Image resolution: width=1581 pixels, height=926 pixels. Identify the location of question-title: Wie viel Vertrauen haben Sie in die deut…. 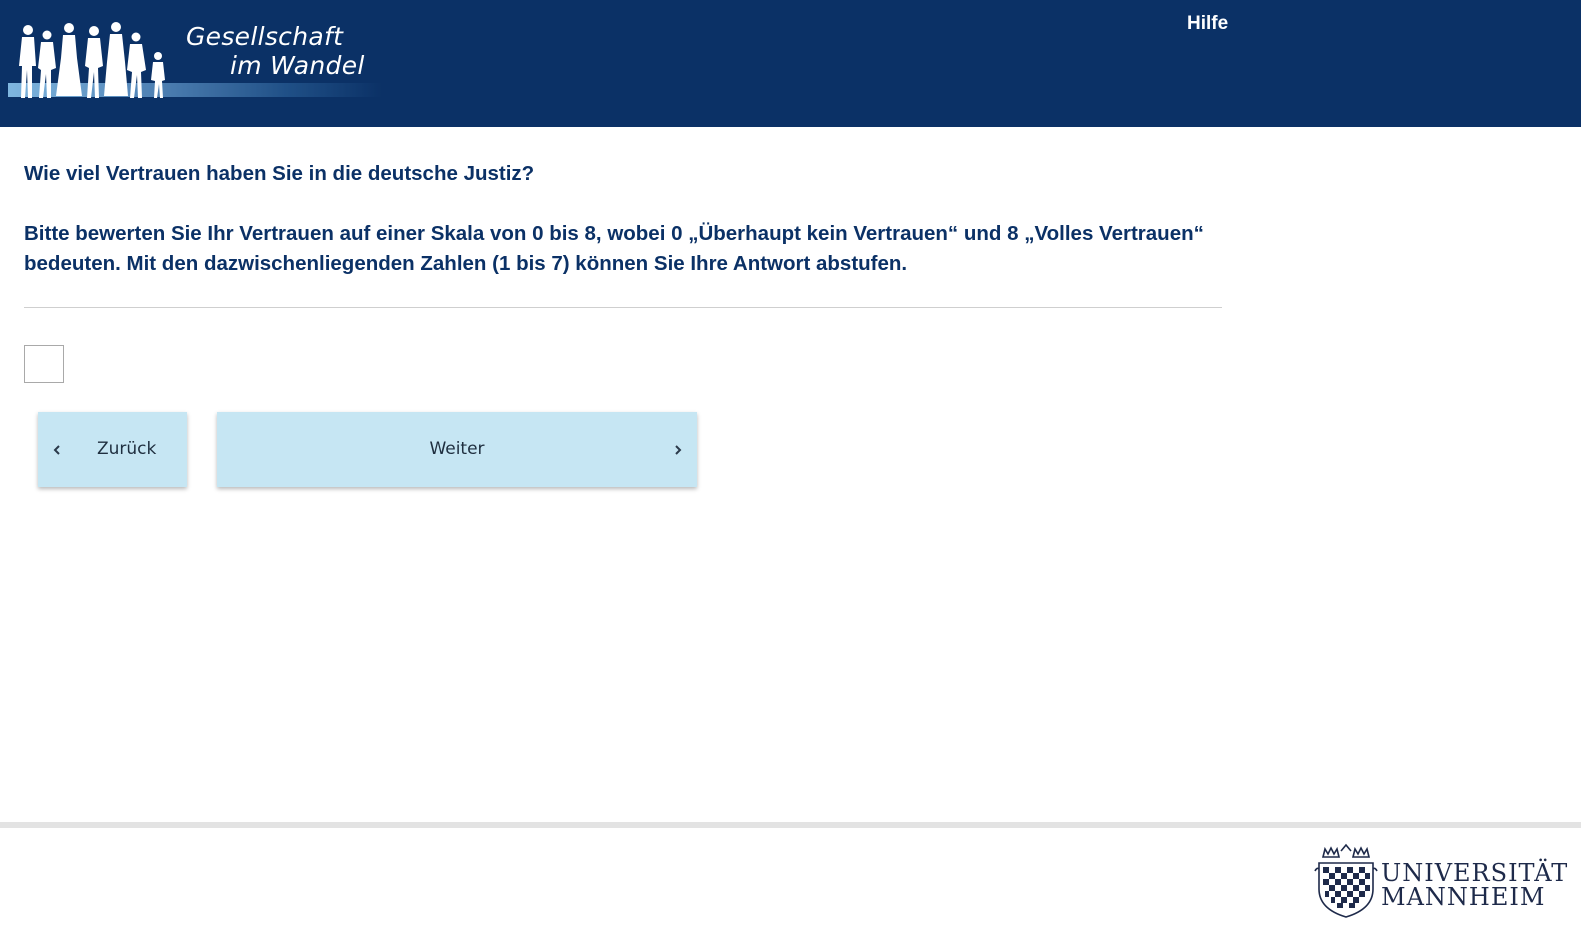
(279, 173).